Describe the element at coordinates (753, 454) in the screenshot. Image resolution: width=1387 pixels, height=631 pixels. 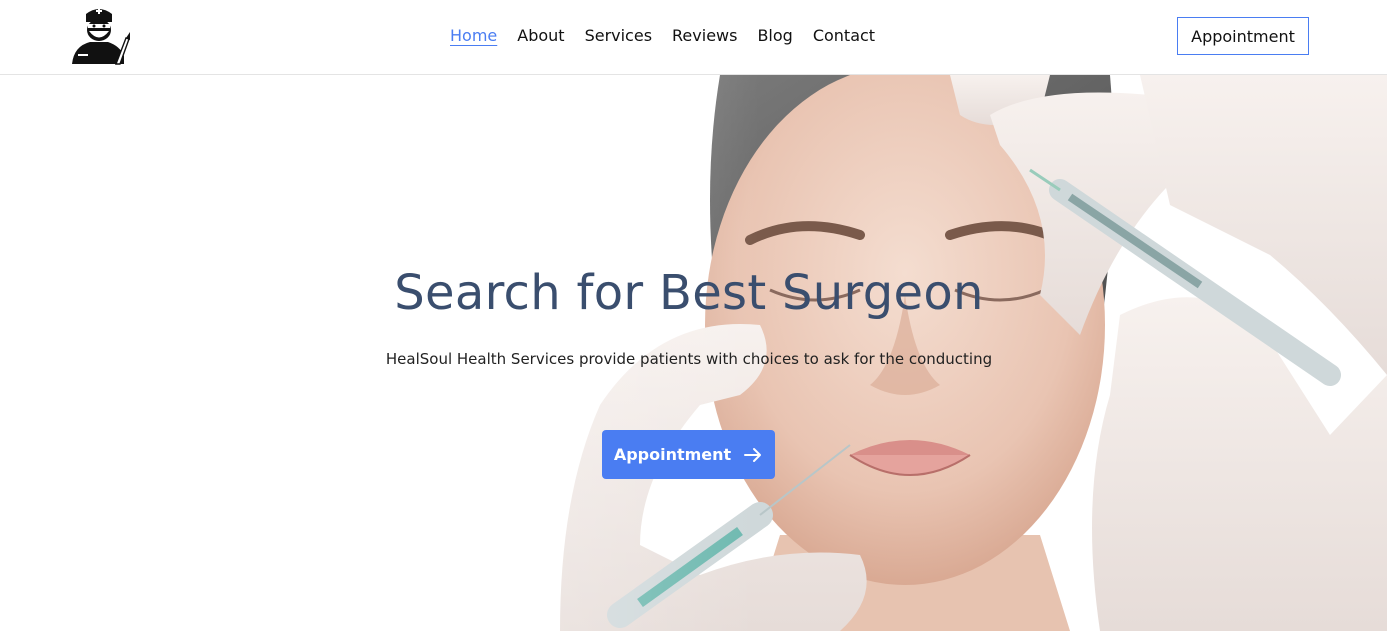
I see `arrow-right-icon` at that location.